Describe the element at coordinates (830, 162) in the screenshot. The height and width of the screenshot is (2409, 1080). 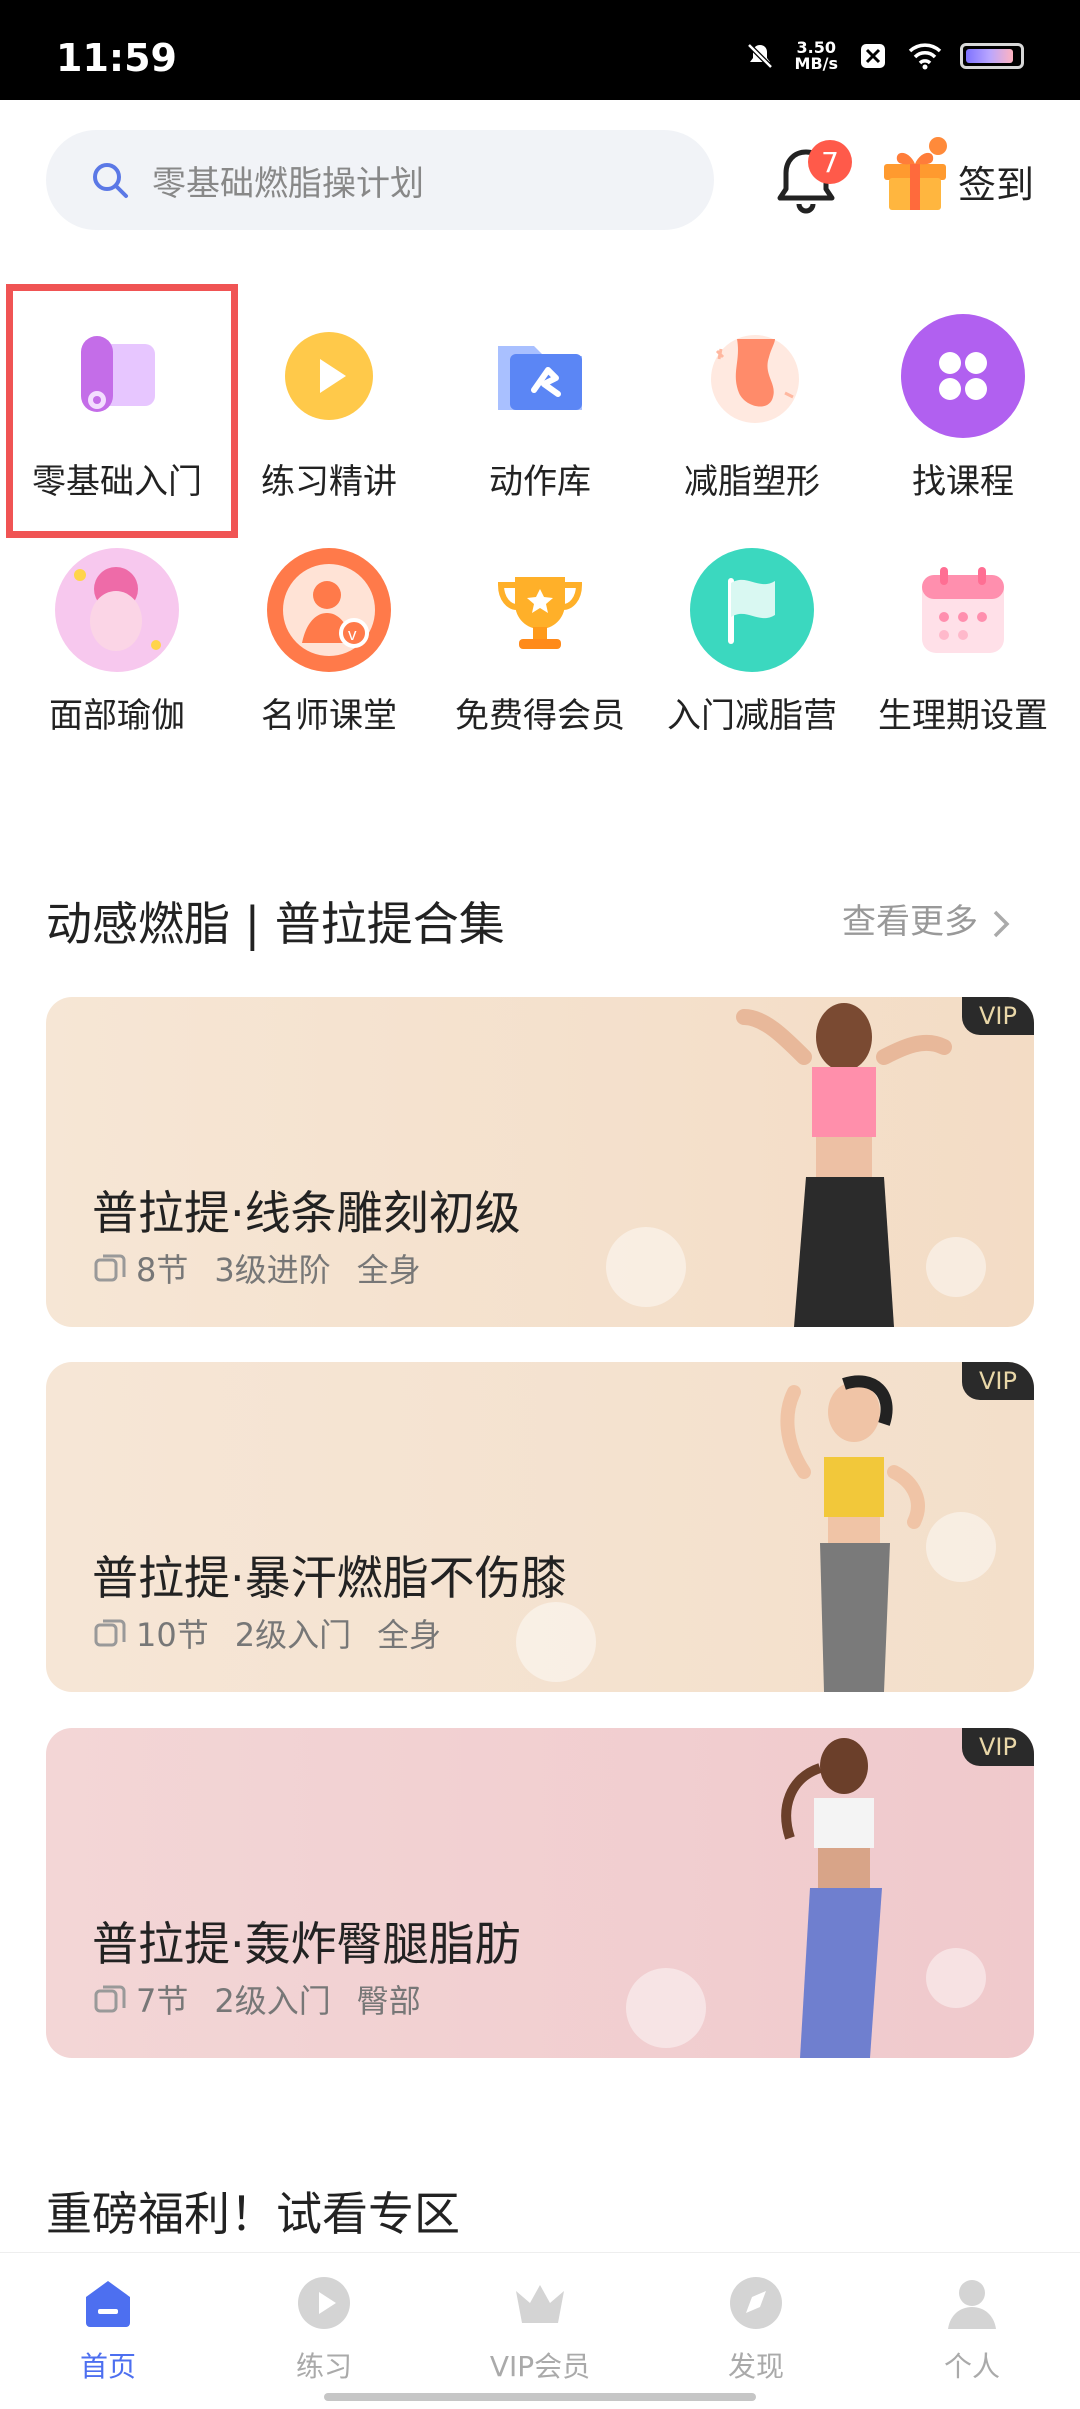
I see `notification-badge: 7` at that location.